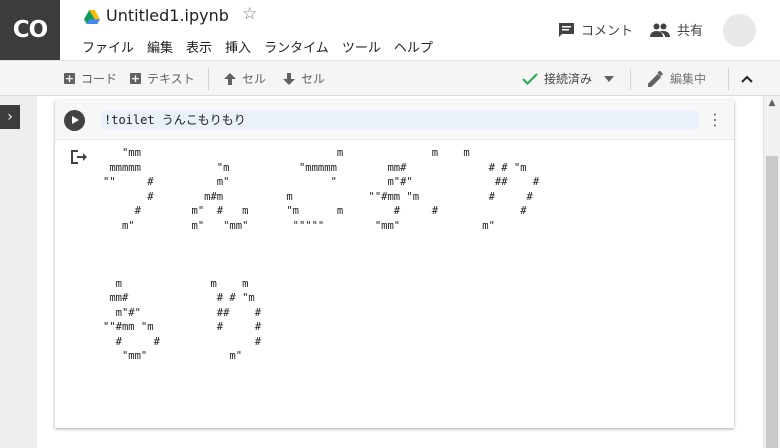 The width and height of the screenshot is (780, 448). I want to click on comment-button: コメント, so click(595, 29).